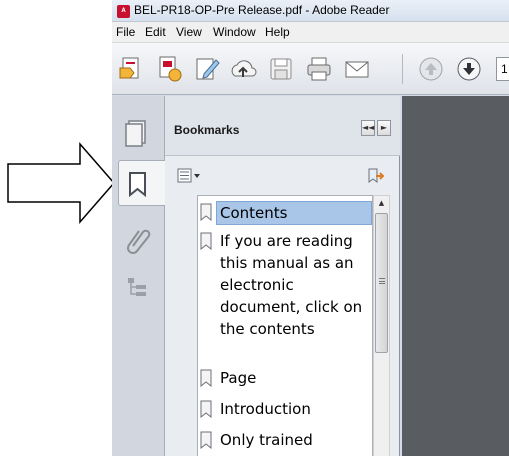 This screenshot has height=456, width=509. I want to click on bookmark-label: Page, so click(238, 378).